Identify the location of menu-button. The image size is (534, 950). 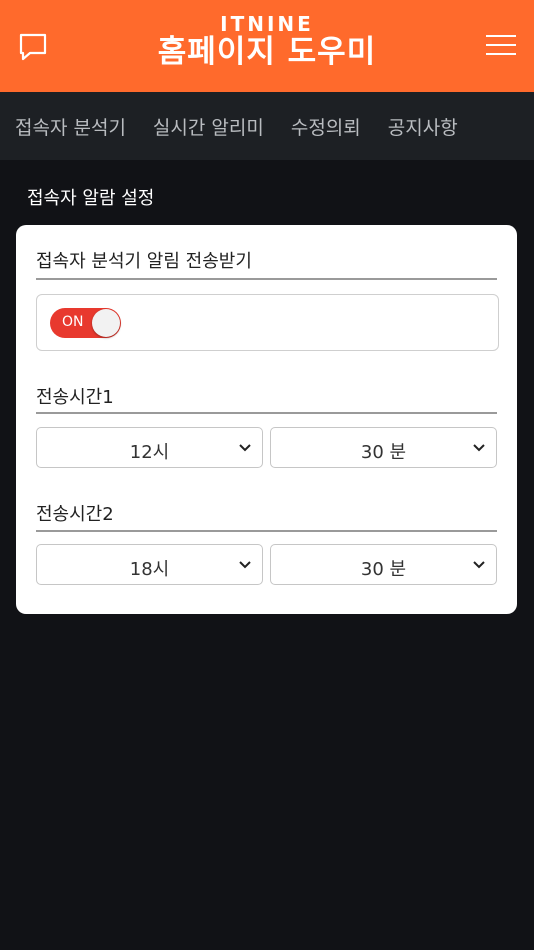
(501, 45).